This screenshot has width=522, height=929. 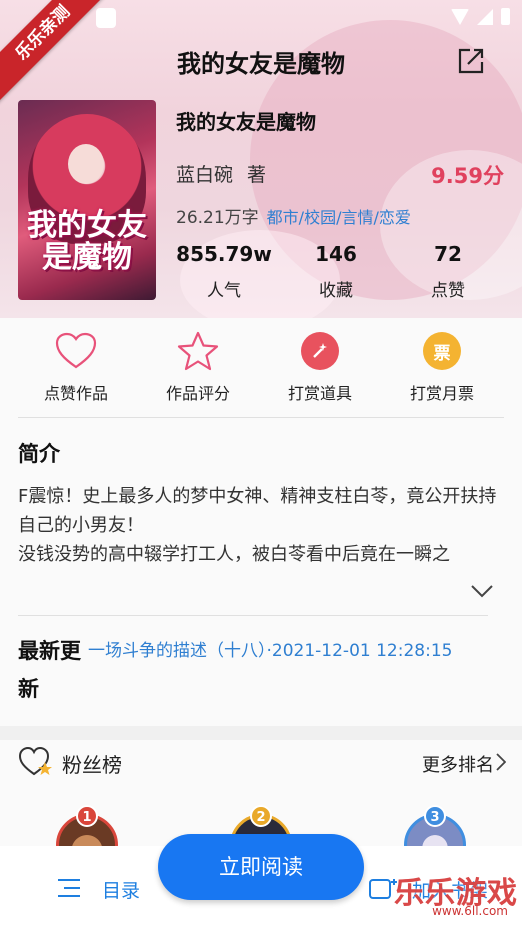 I want to click on stat-value: 72, so click(x=448, y=254).